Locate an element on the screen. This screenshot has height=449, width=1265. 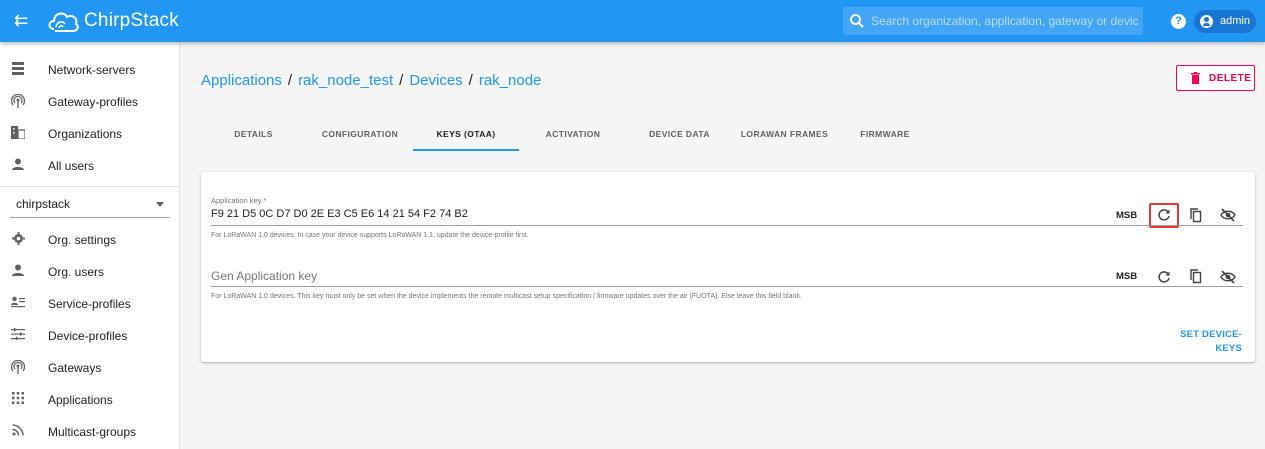
sidebar-divider is located at coordinates (90, 186).